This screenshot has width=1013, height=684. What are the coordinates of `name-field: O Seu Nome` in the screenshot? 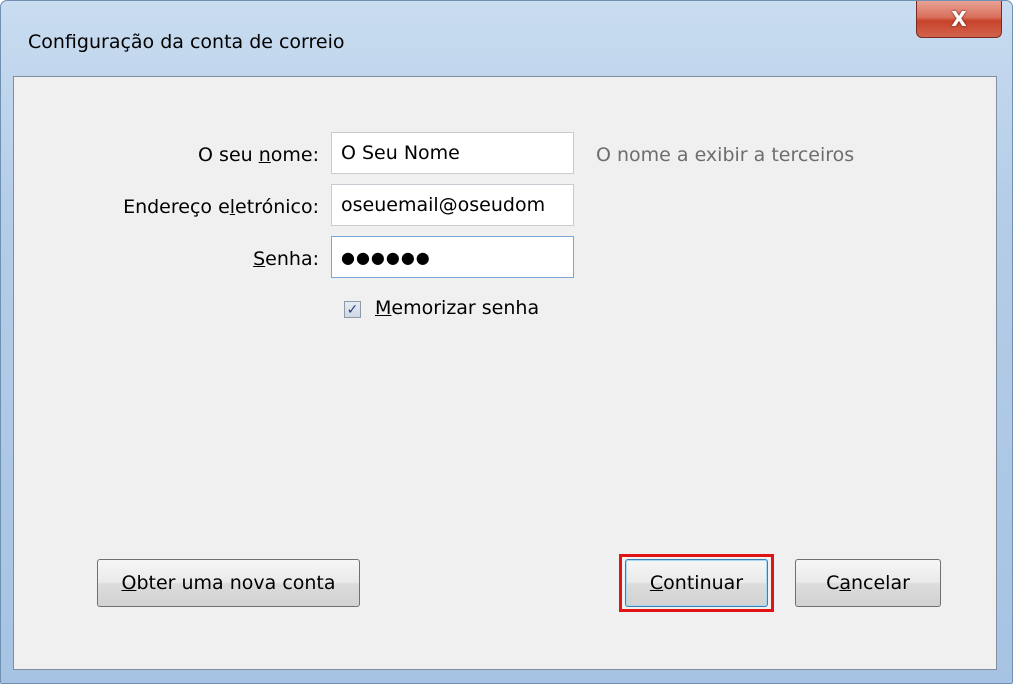 It's located at (452, 153).